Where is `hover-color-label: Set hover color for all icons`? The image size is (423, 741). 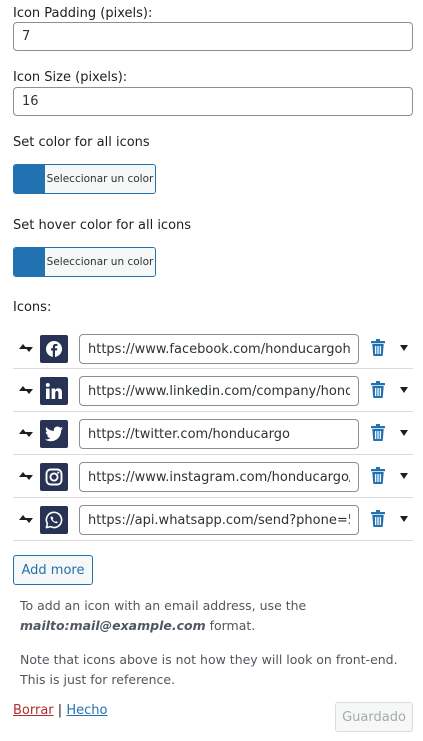 hover-color-label: Set hover color for all icons is located at coordinates (102, 225).